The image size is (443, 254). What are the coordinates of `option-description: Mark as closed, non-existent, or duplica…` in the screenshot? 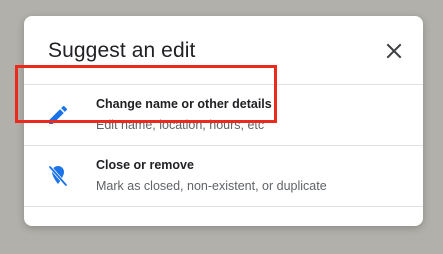 It's located at (211, 186).